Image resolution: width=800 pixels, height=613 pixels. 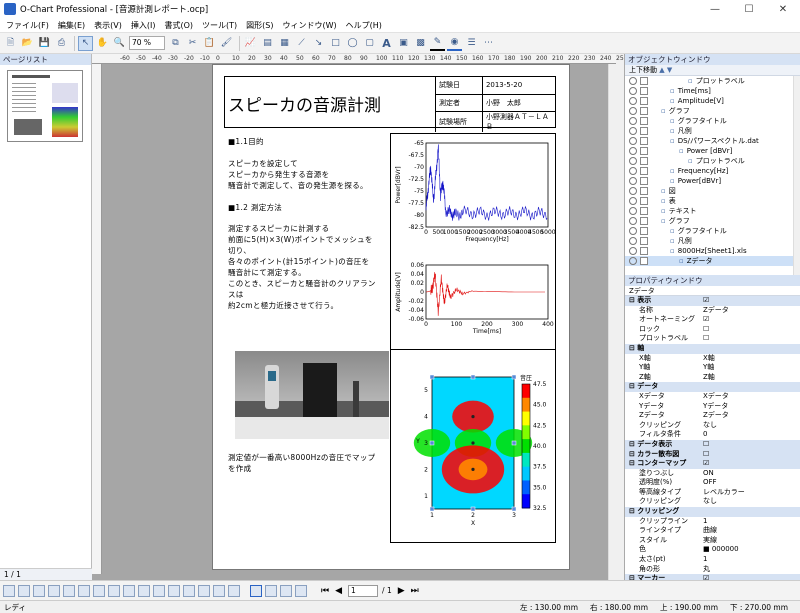 What do you see at coordinates (712, 81) in the screenshot?
I see `tree-item: ▫ プロットラベル` at bounding box center [712, 81].